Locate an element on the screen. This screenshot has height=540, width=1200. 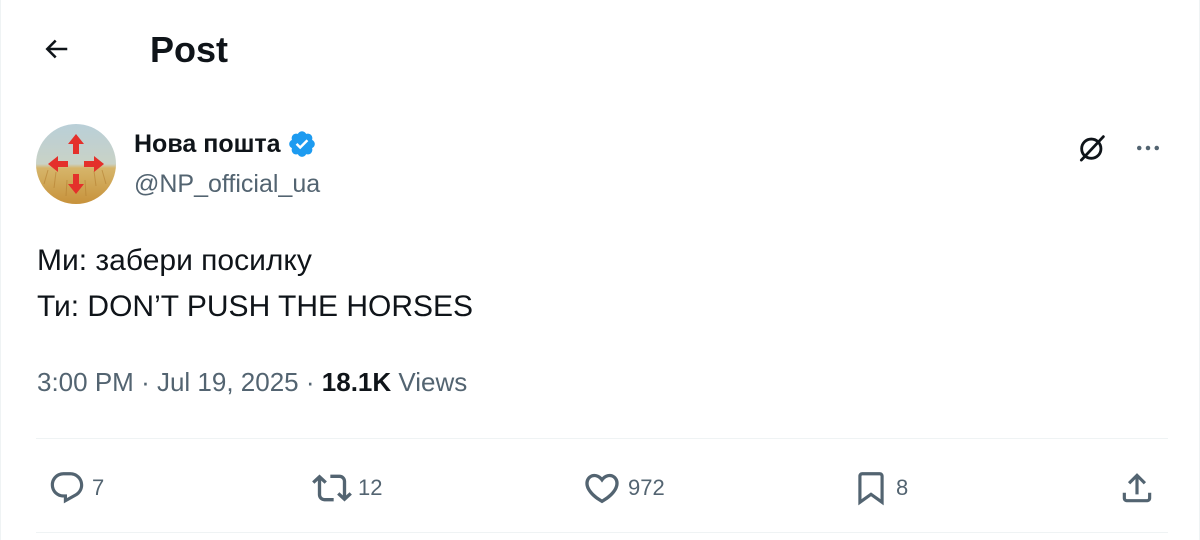
more-horizontal-icon is located at coordinates (1148, 148).